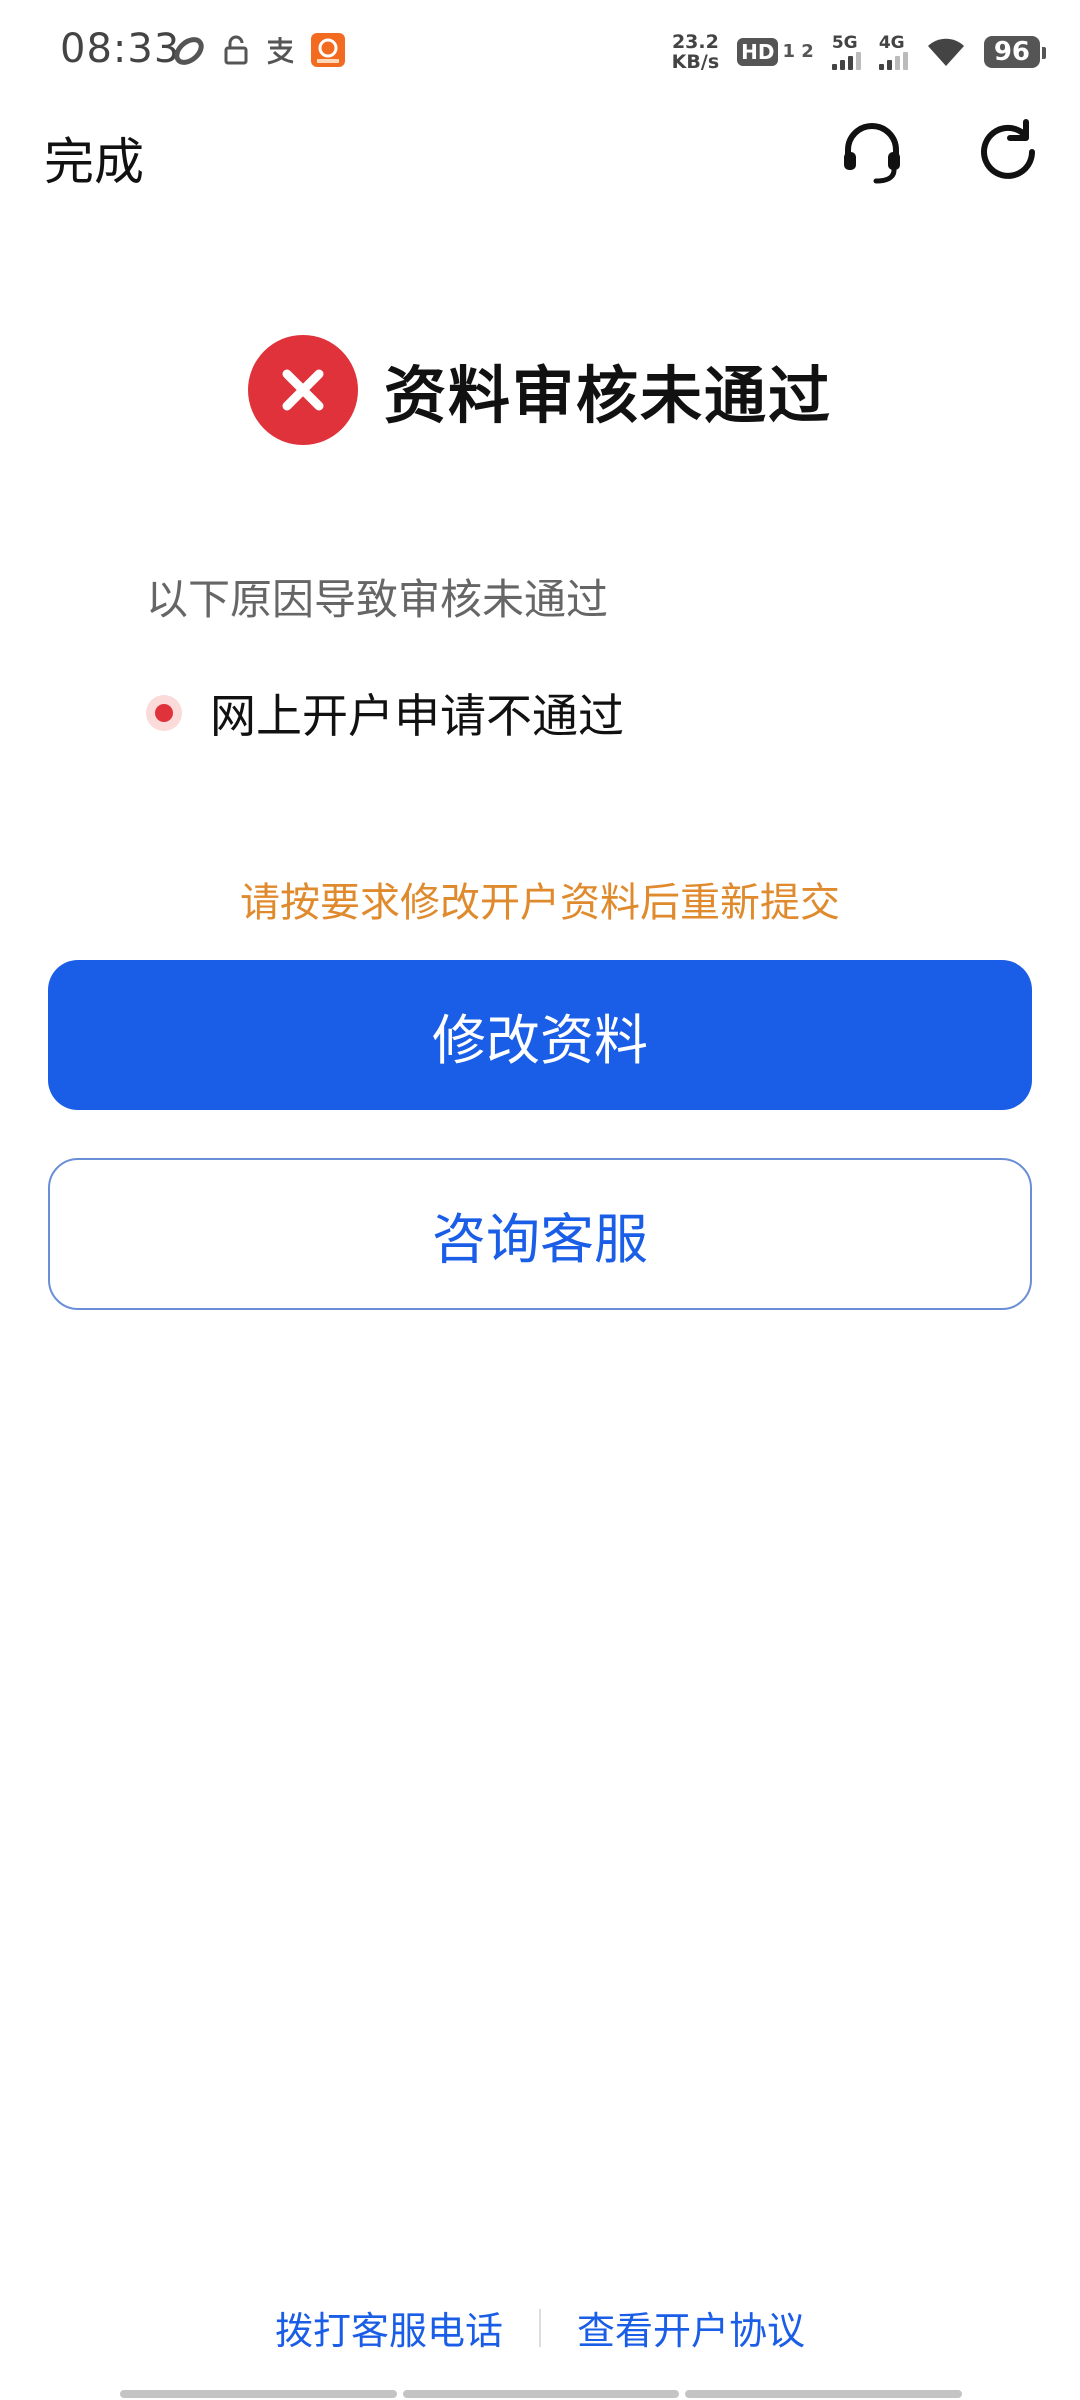 This screenshot has width=1080, height=2400. Describe the element at coordinates (120, 49) in the screenshot. I see `status-time: 08:33` at that location.